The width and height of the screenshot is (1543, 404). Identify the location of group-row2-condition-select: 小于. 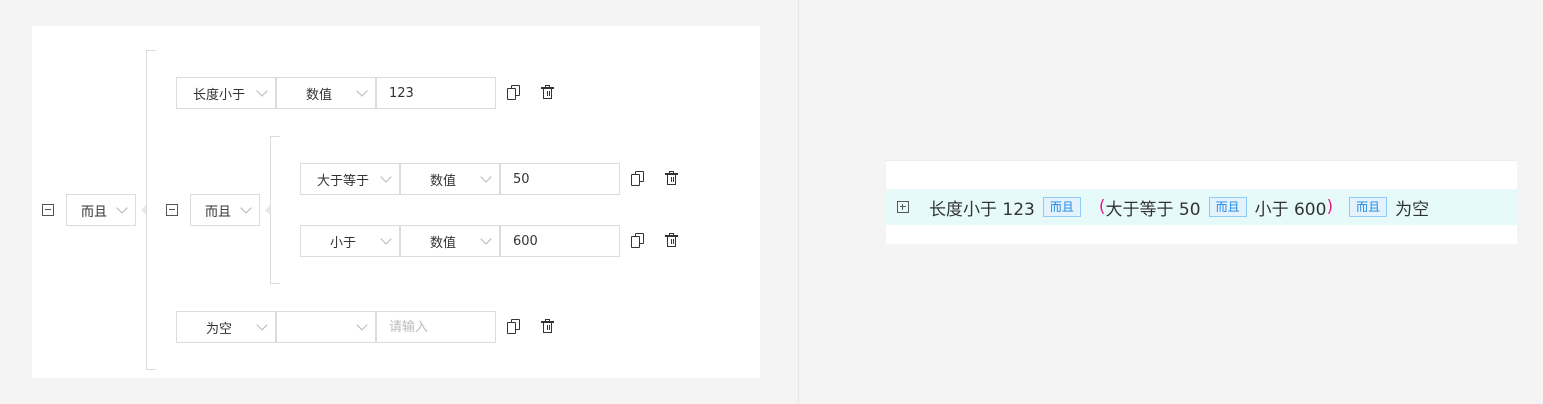
(350, 241).